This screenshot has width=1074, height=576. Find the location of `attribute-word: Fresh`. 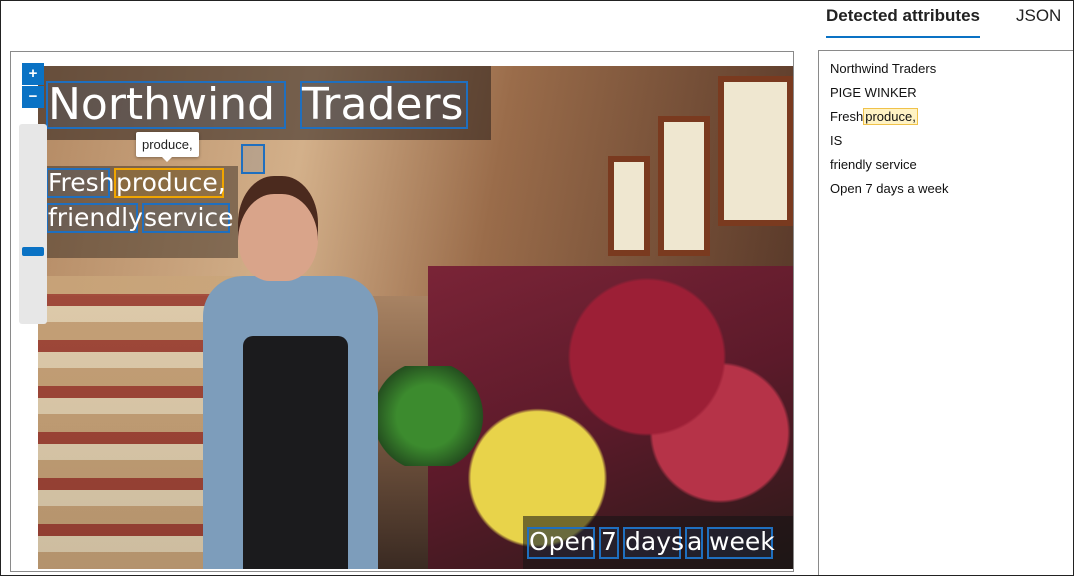

attribute-word: Fresh is located at coordinates (846, 116).